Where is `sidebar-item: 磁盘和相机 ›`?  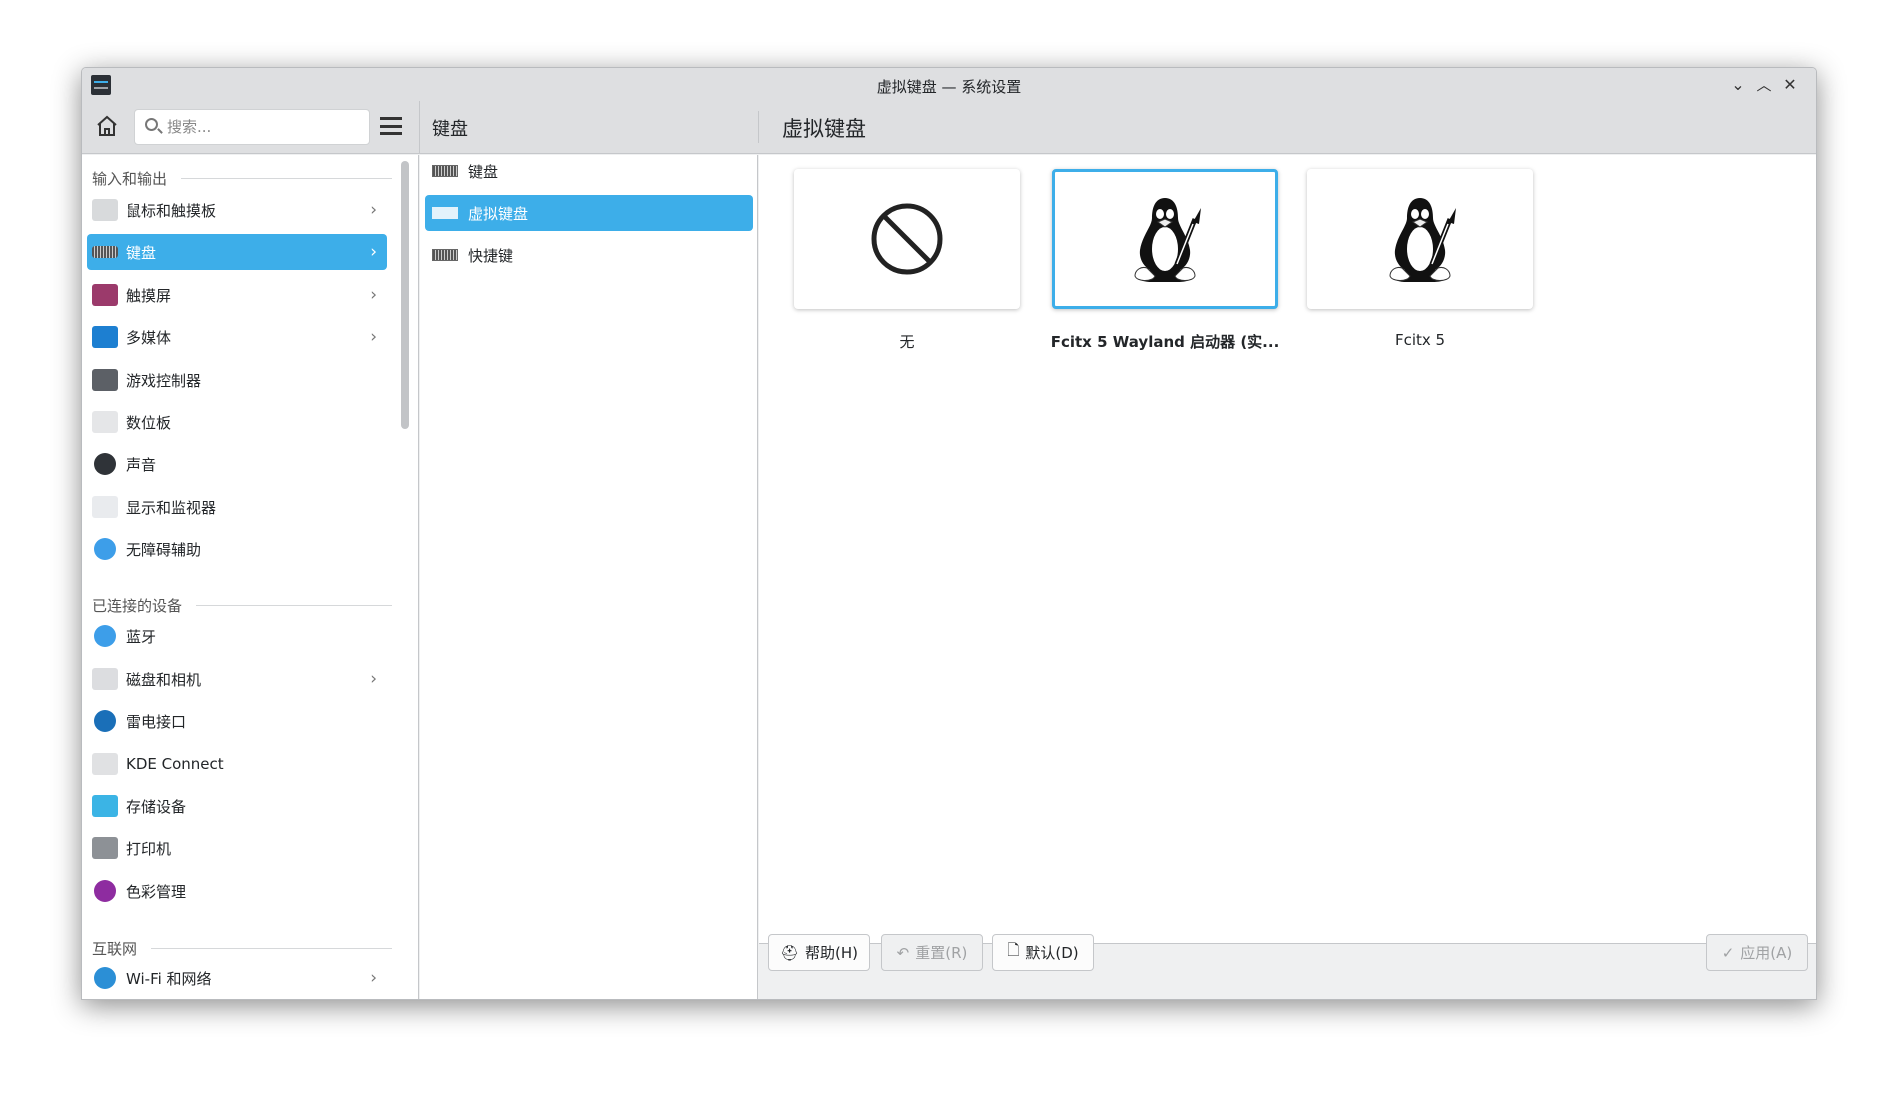 sidebar-item: 磁盘和相机 › is located at coordinates (237, 679).